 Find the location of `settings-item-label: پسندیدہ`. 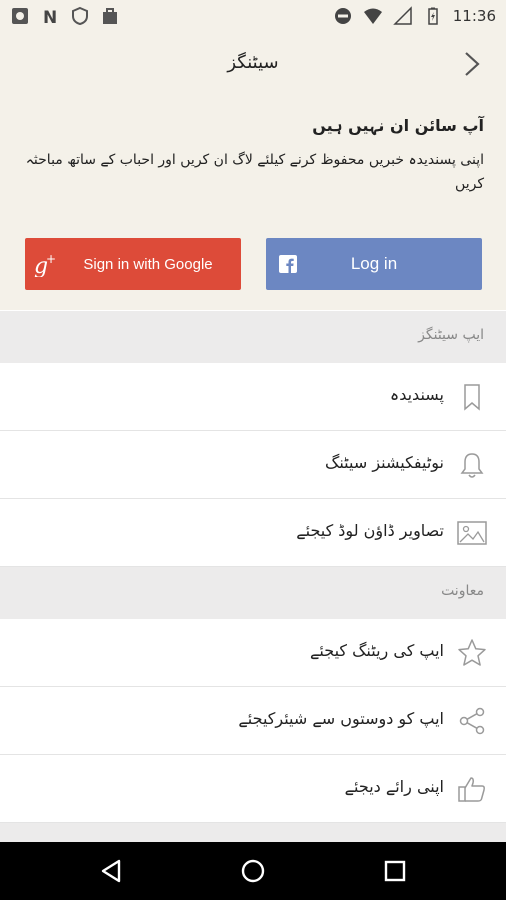

settings-item-label: پسندیدہ is located at coordinates (416, 394).